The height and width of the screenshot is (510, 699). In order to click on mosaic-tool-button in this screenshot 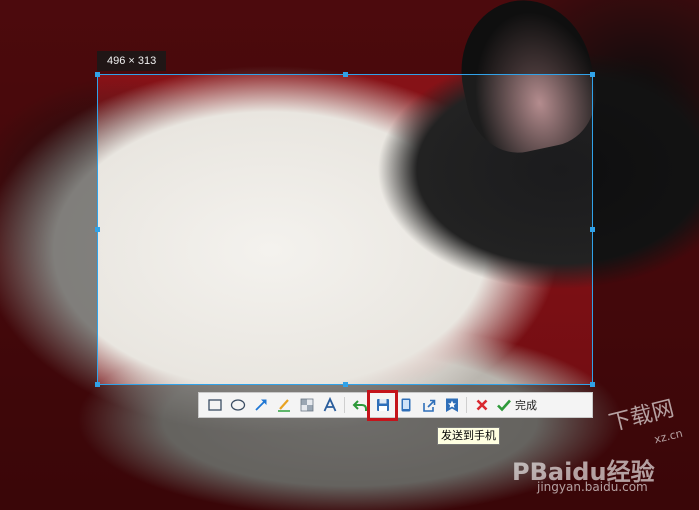, I will do `click(306, 405)`.